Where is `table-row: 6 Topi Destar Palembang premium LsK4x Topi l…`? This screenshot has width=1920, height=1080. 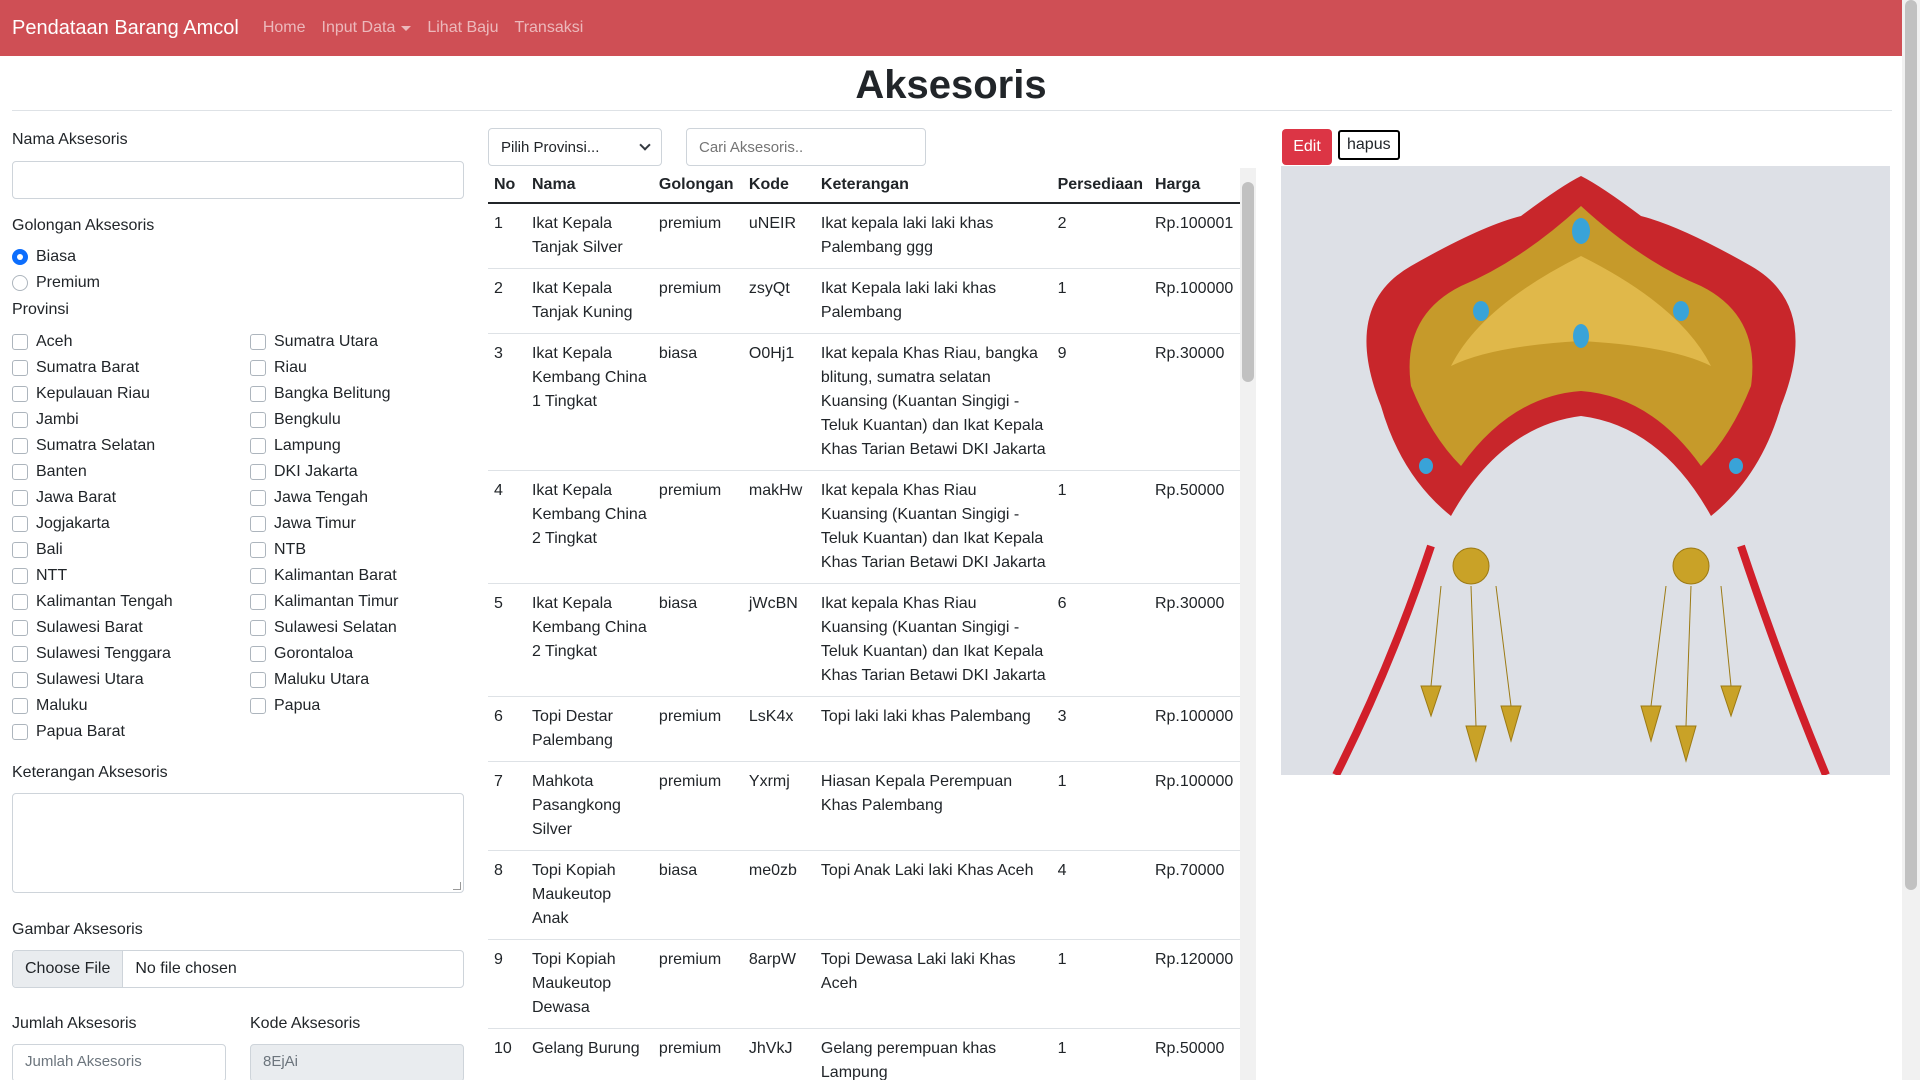 table-row: 6 Topi Destar Palembang premium LsK4x Topi l… is located at coordinates (864, 729).